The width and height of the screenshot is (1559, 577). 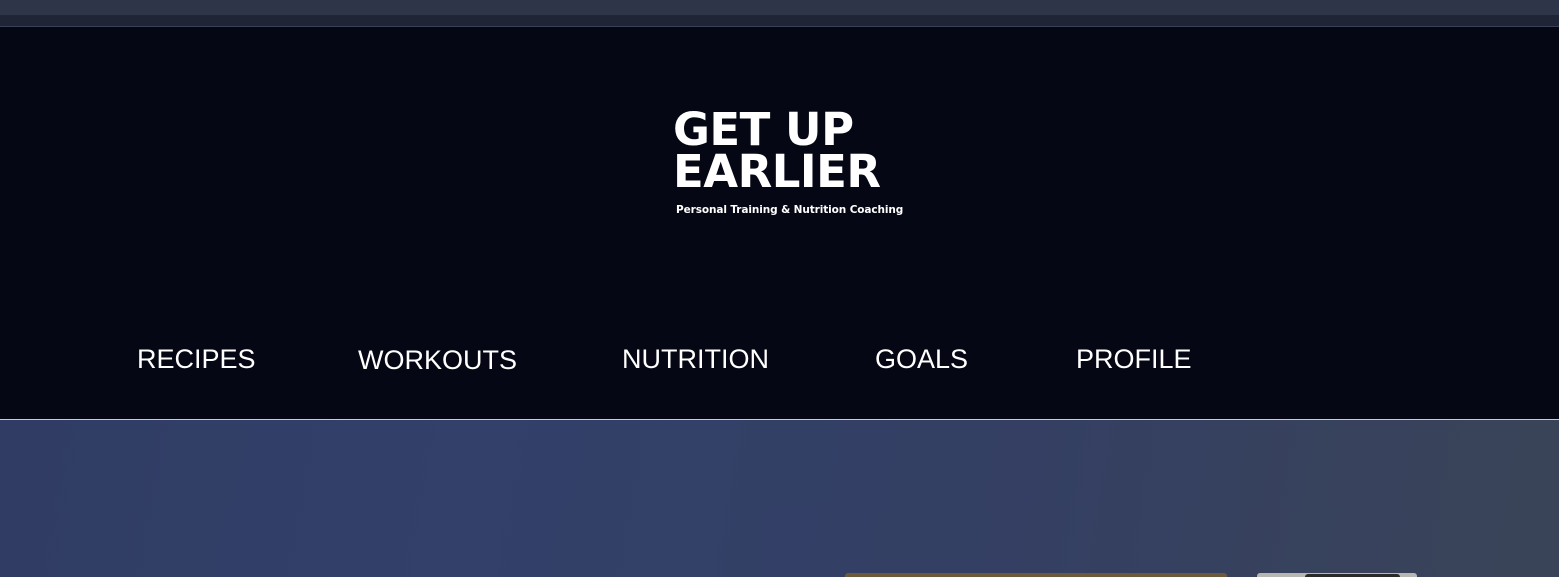 I want to click on nav-item-workouts: WORKOUTS, so click(x=437, y=360).